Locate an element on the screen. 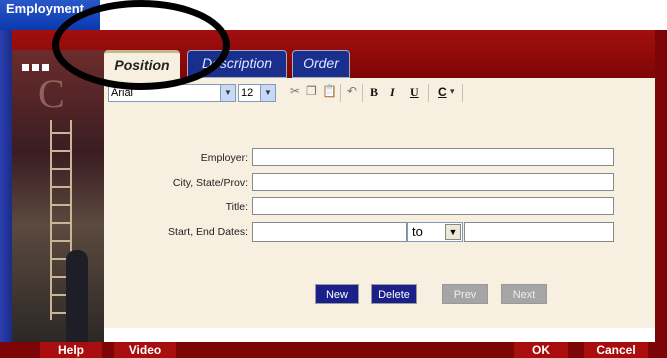  figure-graphic is located at coordinates (77, 296).